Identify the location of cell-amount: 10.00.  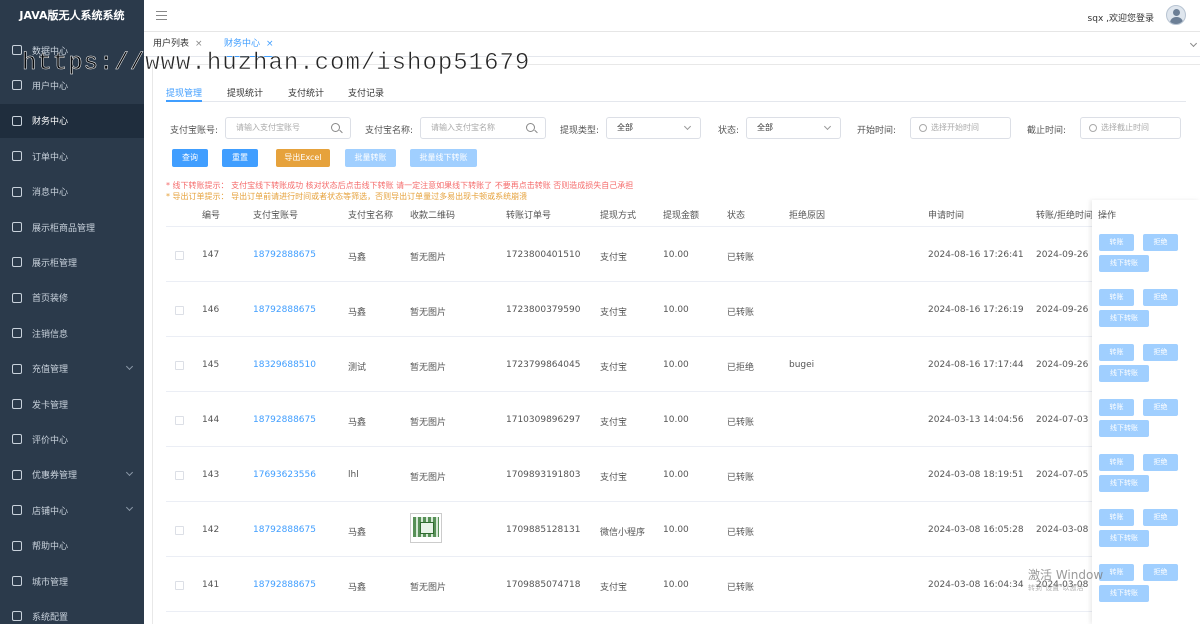
(676, 585).